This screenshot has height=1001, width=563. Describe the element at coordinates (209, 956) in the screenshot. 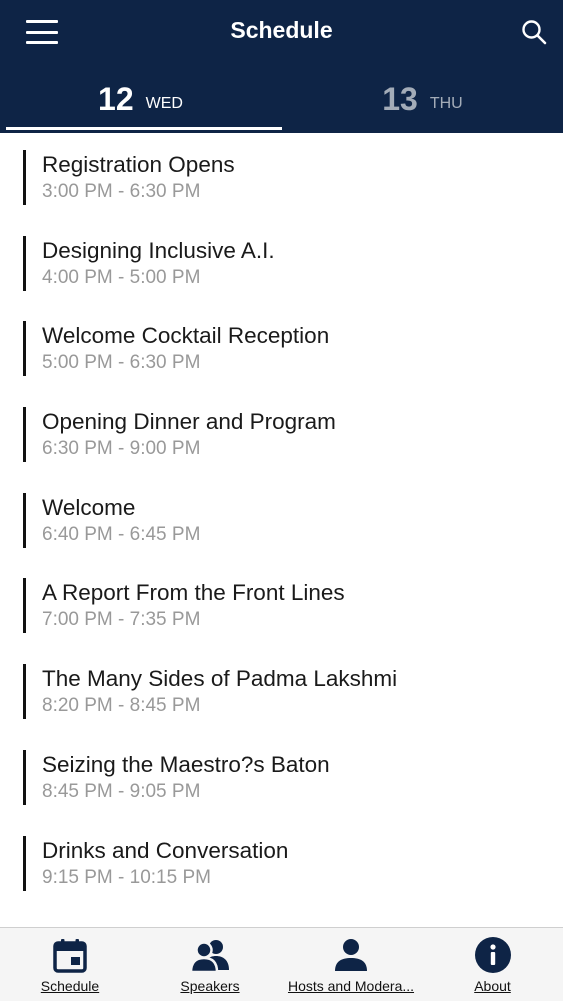

I see `speakers-icon` at that location.